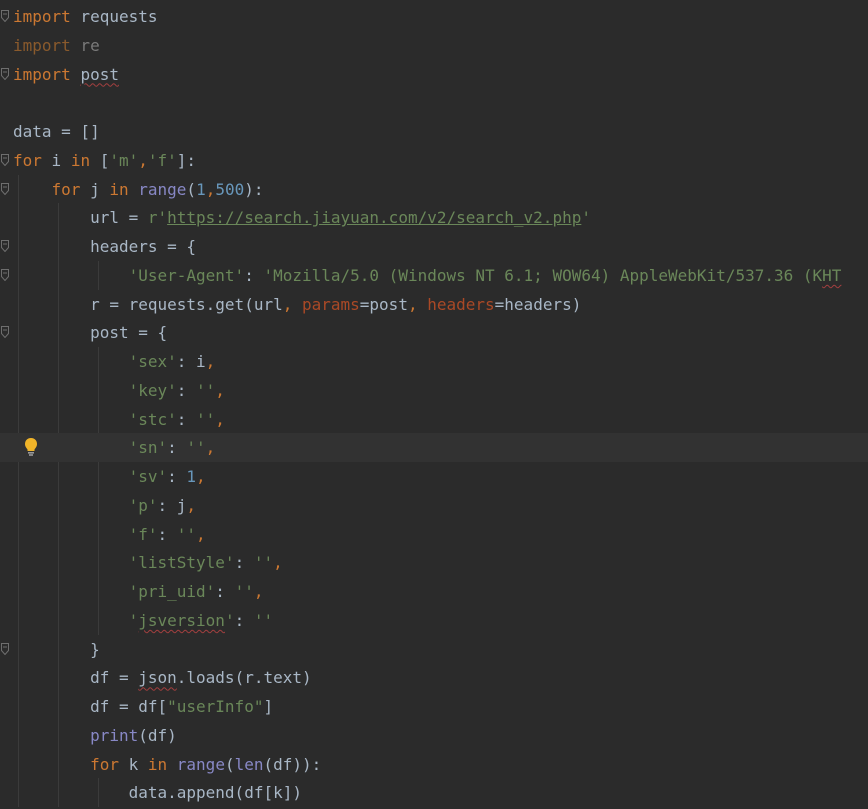 This screenshot has width=868, height=809. Describe the element at coordinates (186, 275) in the screenshot. I see `code-token: 'User-Agent'` at that location.